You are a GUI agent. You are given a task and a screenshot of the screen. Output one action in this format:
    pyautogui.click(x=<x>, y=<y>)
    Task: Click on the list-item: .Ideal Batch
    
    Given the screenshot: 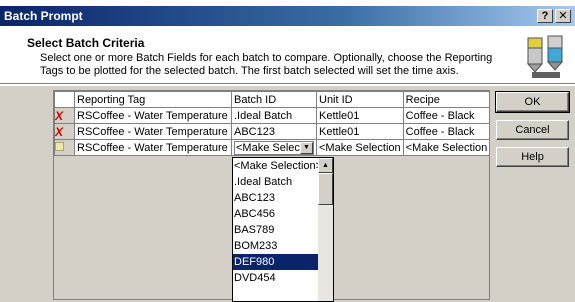 What is the action you would take?
    pyautogui.click(x=276, y=182)
    